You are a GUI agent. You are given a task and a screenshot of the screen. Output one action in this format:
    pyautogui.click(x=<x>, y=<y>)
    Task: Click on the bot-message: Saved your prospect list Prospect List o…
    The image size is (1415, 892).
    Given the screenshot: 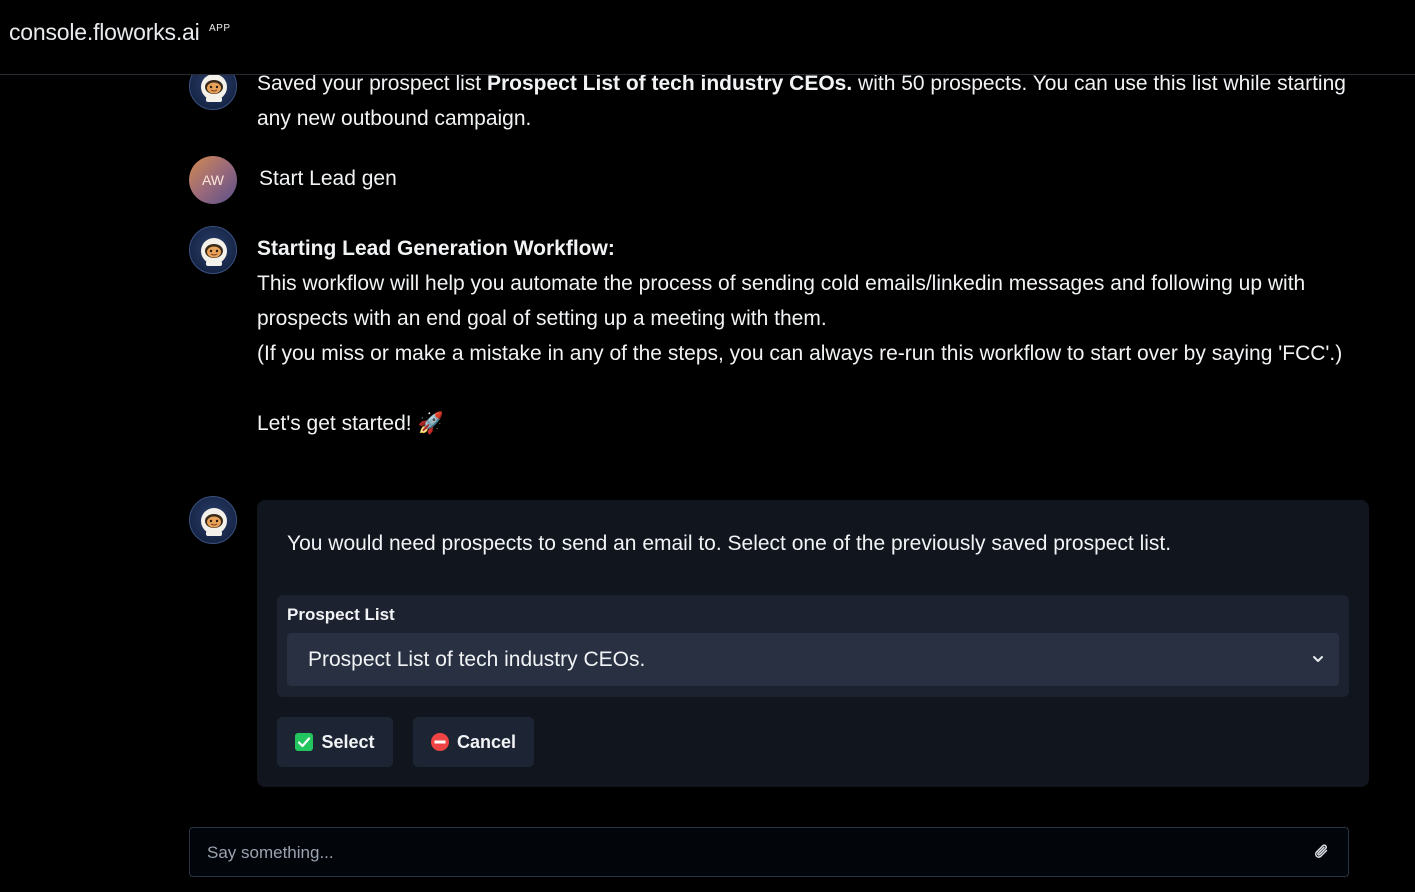 What is the action you would take?
    pyautogui.click(x=807, y=101)
    